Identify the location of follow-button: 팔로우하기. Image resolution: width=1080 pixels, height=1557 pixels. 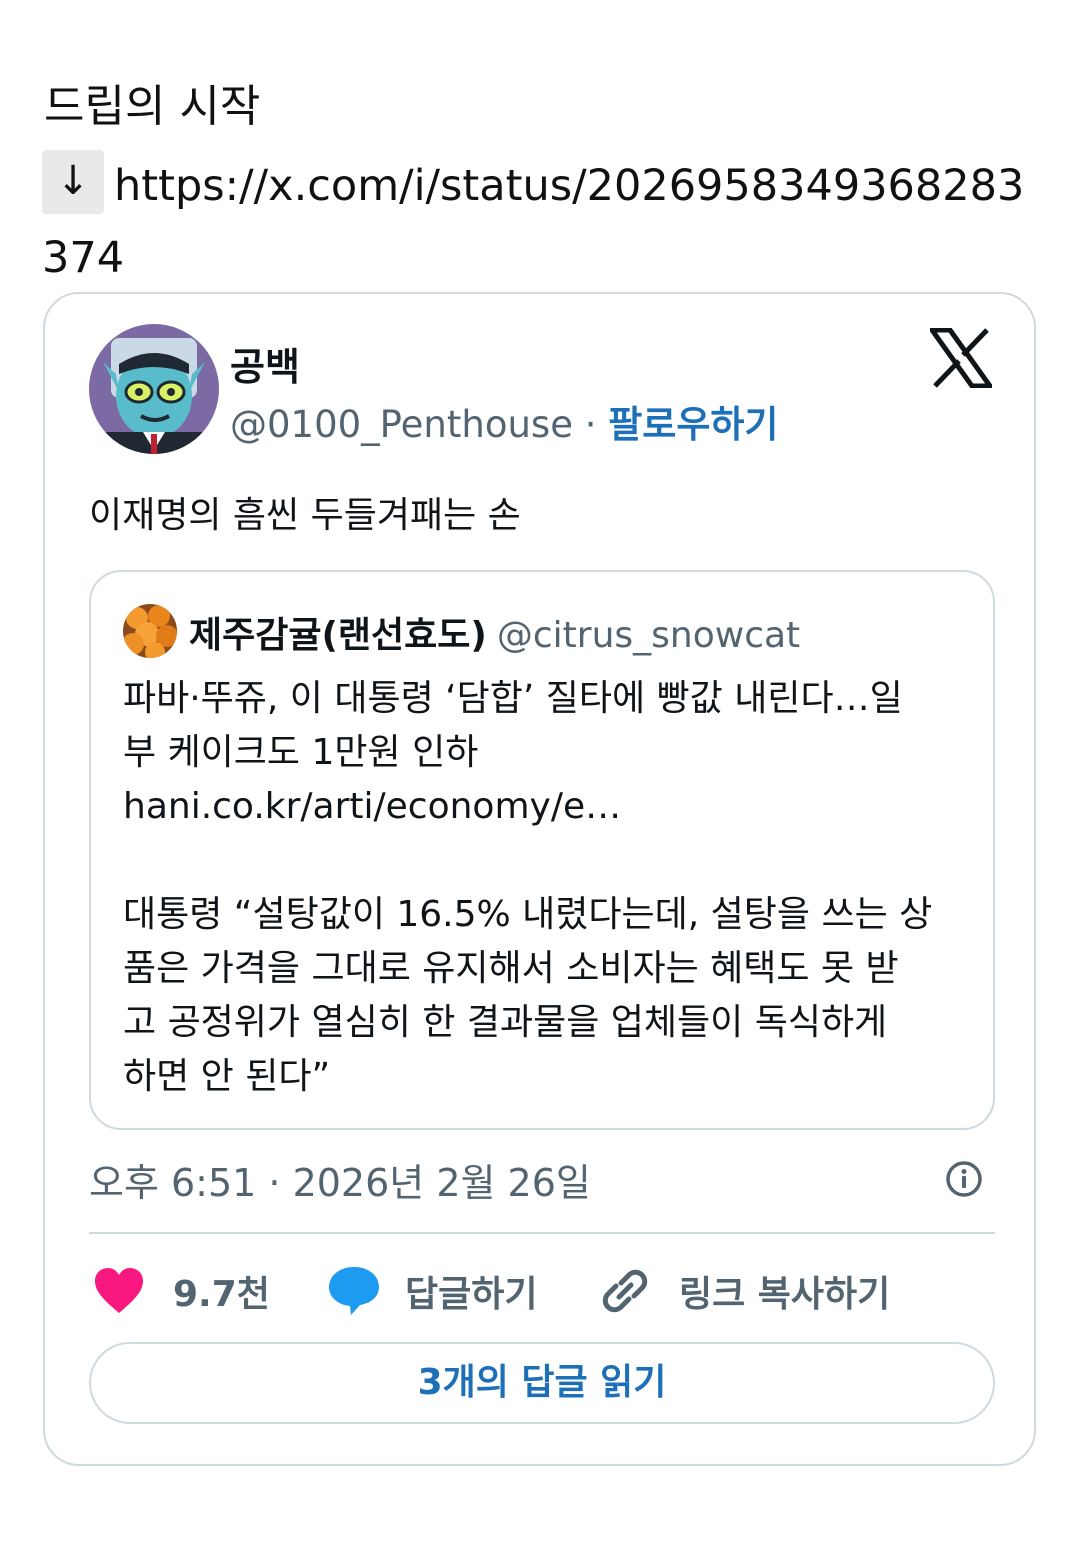
(693, 424).